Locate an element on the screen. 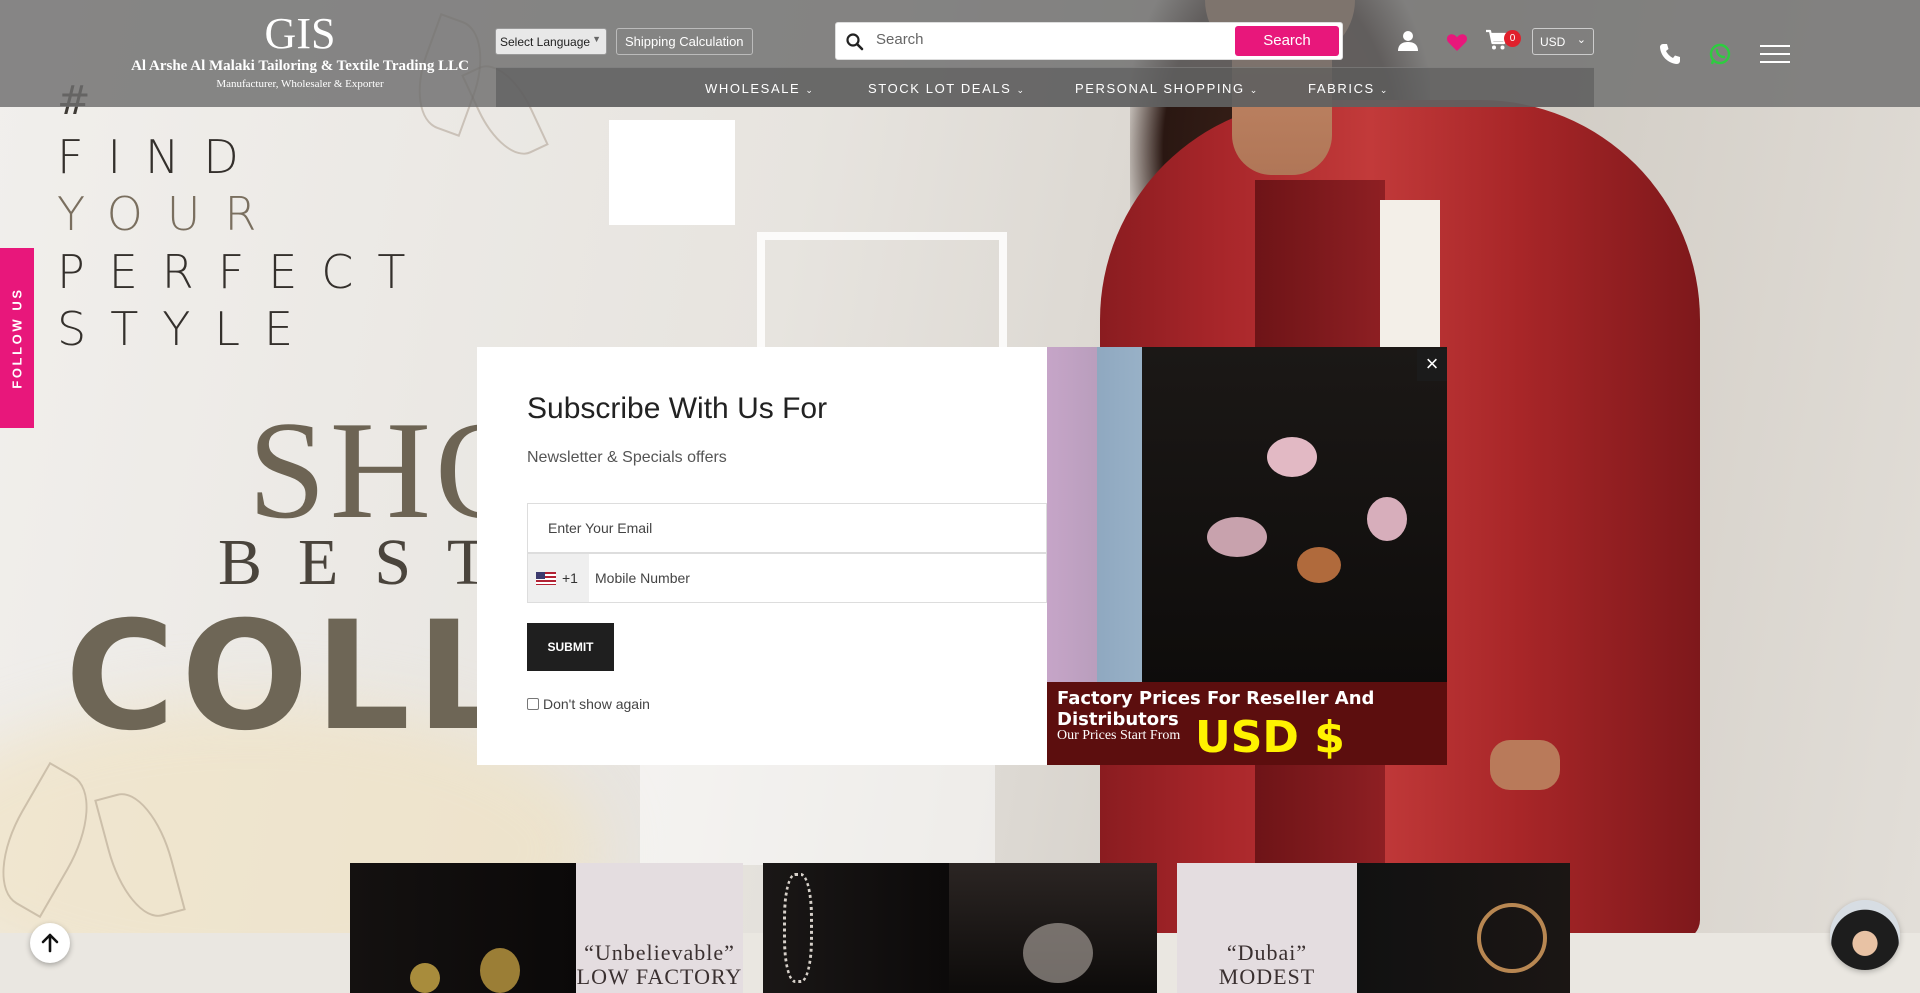 The image size is (1920, 993). tile-photo is located at coordinates (463, 928).